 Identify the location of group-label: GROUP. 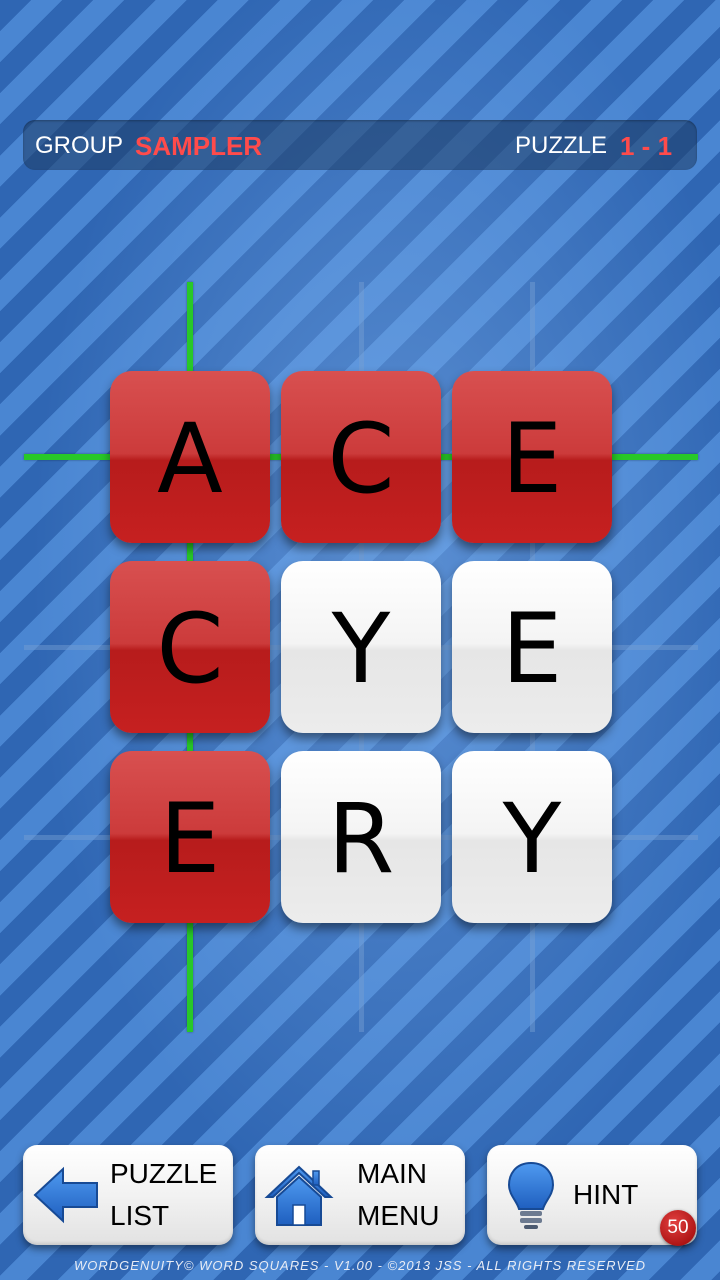
(79, 145).